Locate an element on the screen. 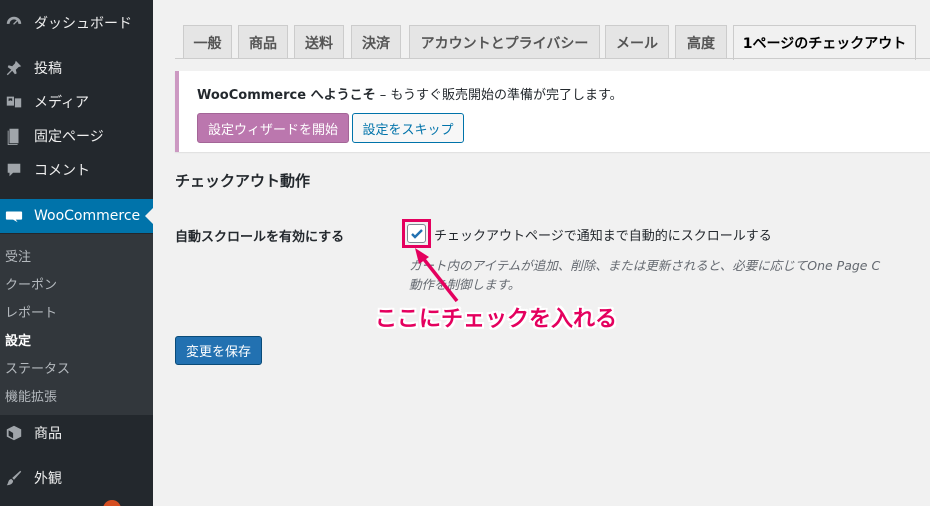 This screenshot has width=930, height=506. submenu-extensions: 機能拡張 is located at coordinates (31, 395).